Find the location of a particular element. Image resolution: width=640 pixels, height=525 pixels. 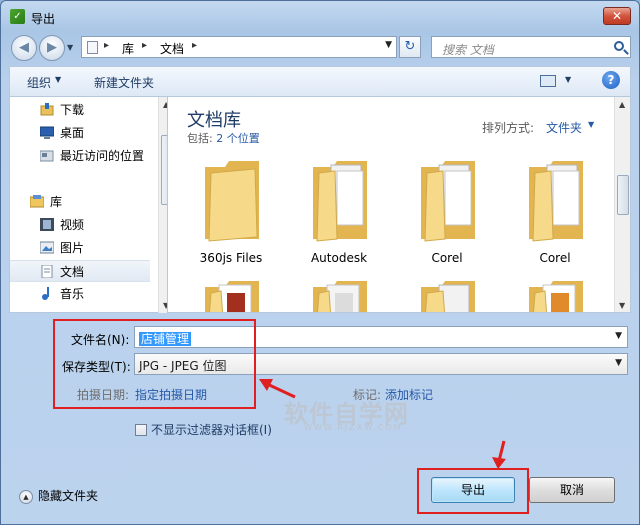

folder-name: Autodesk is located at coordinates (339, 258).